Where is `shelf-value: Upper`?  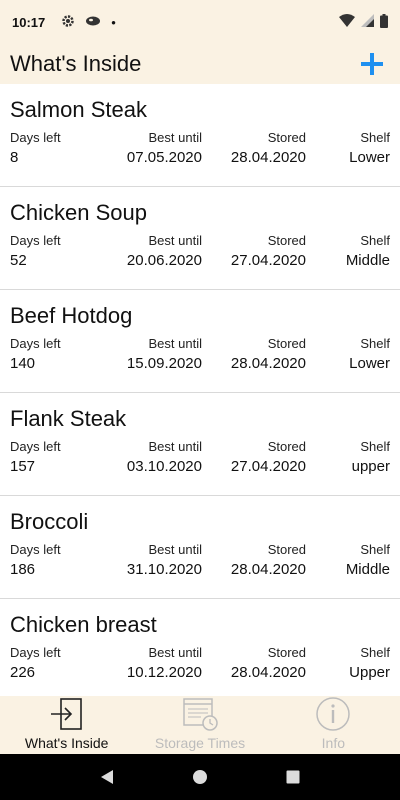
shelf-value: Upper is located at coordinates (369, 672).